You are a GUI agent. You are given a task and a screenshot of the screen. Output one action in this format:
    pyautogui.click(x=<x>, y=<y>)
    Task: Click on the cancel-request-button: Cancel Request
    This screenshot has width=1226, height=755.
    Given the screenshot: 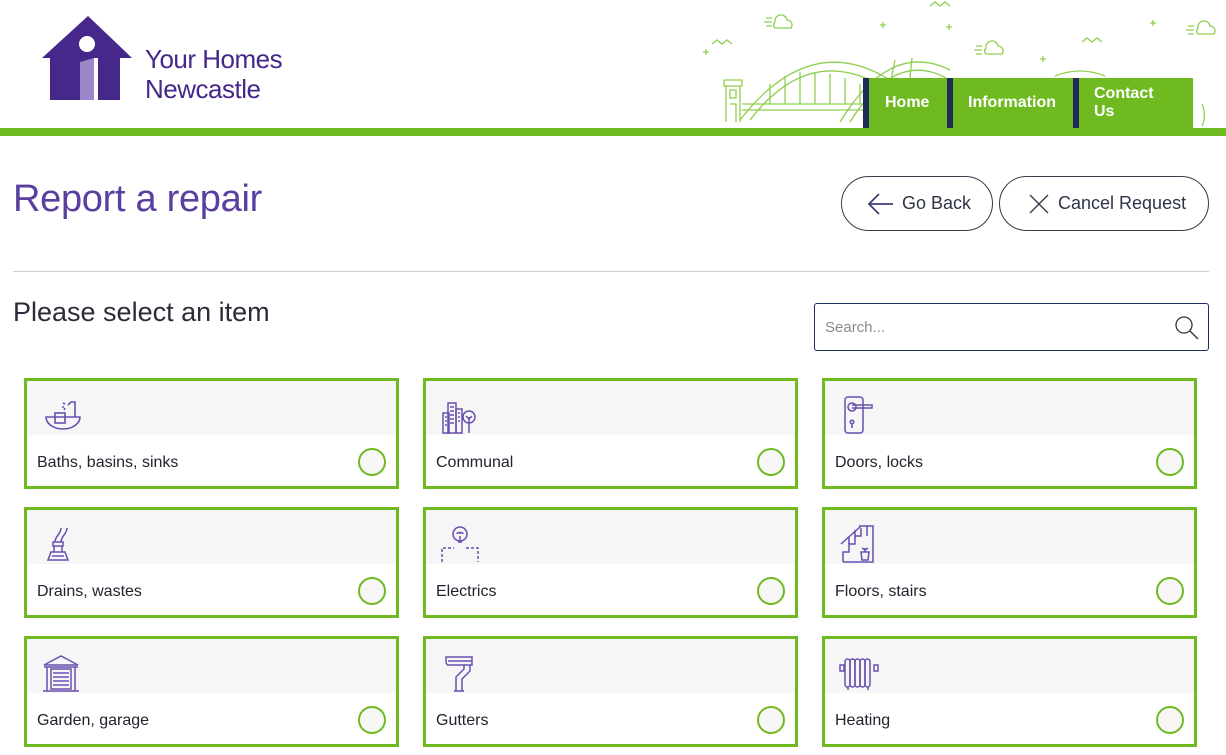 What is the action you would take?
    pyautogui.click(x=1104, y=203)
    